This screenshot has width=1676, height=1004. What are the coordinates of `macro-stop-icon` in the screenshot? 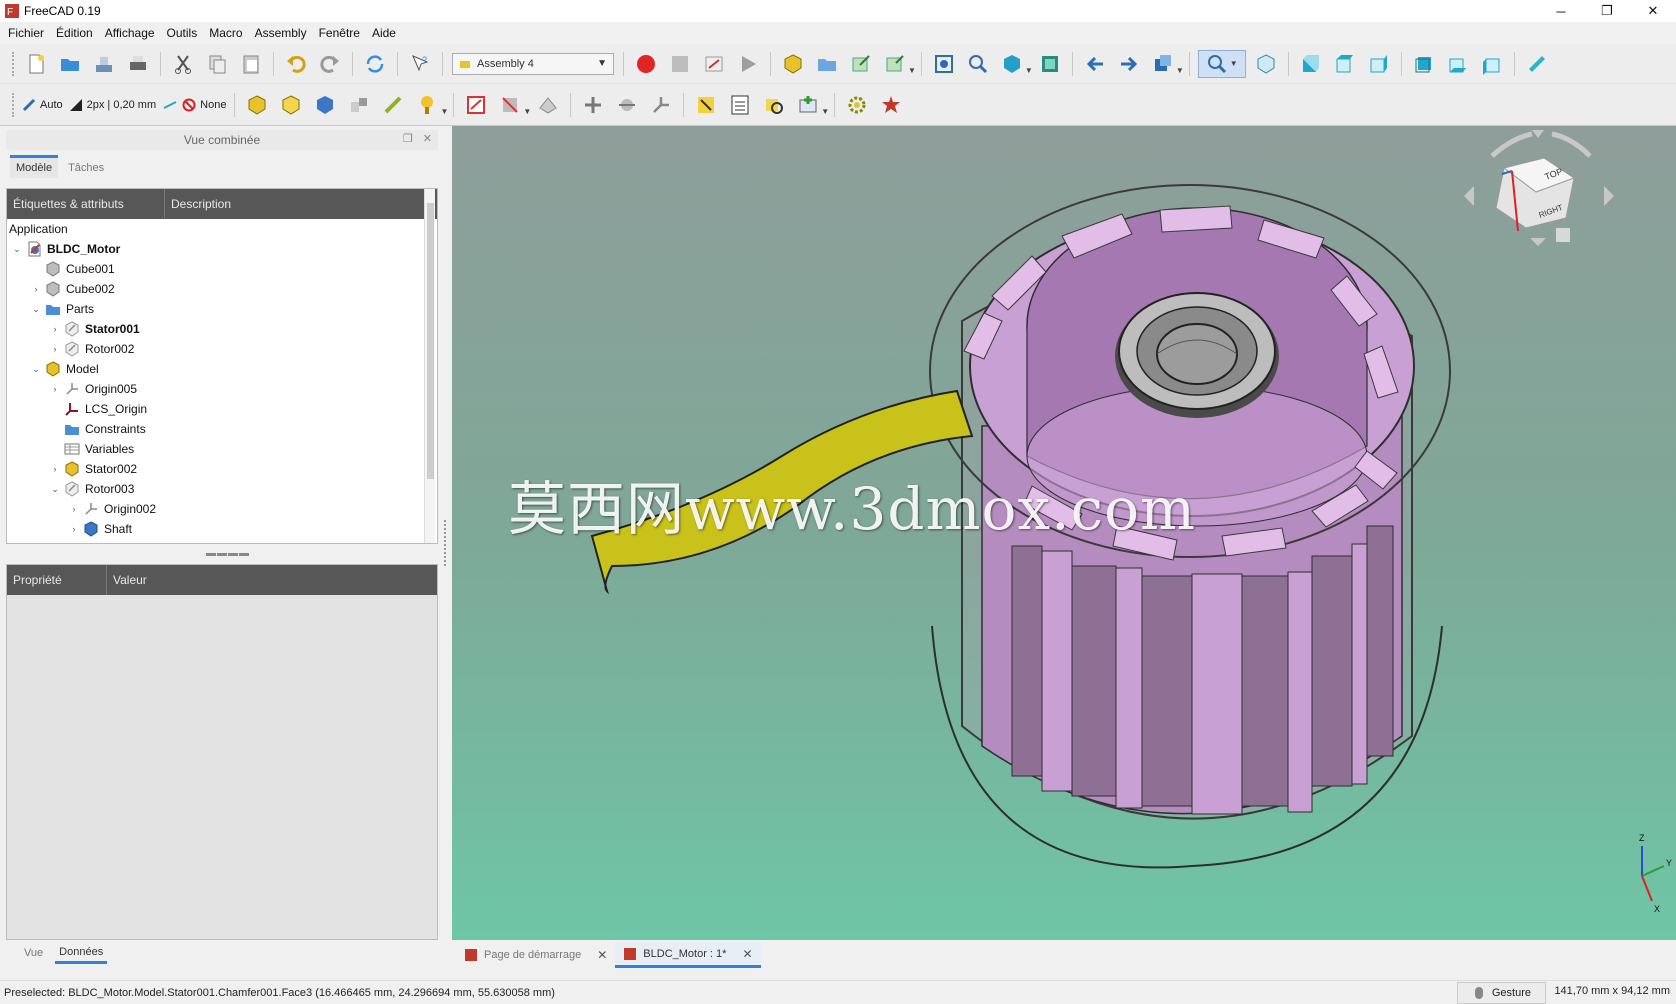 It's located at (680, 64).